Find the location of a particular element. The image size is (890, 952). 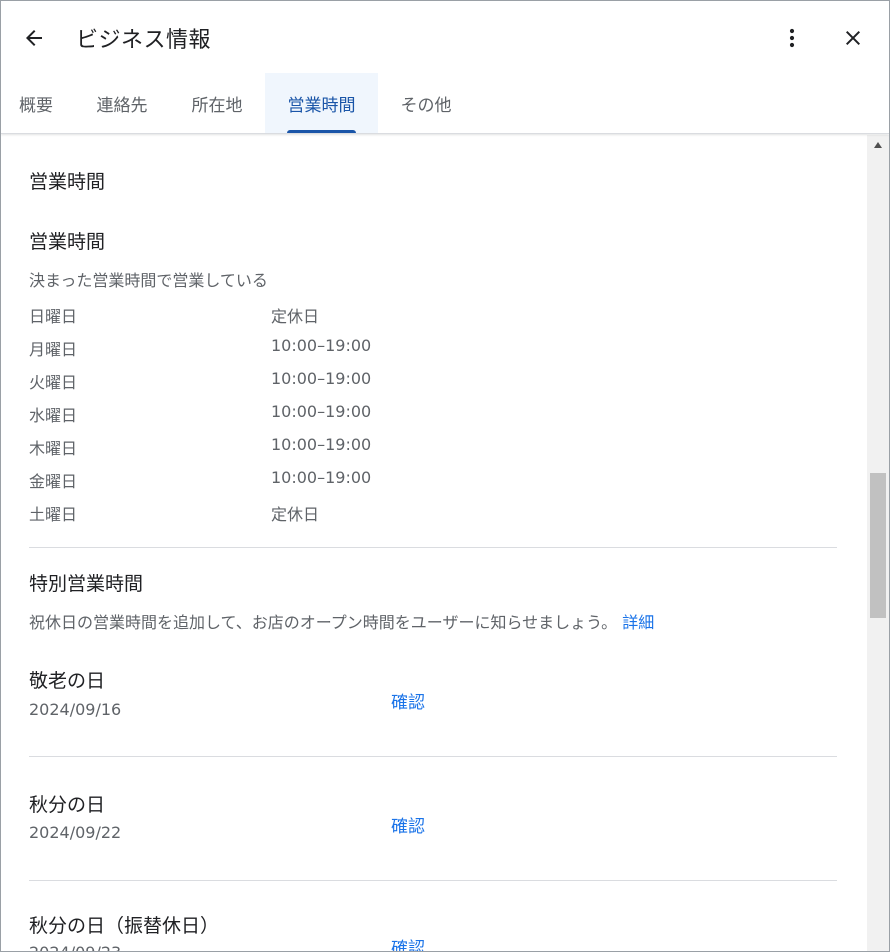

day-label: 土曜日 is located at coordinates (53, 514).